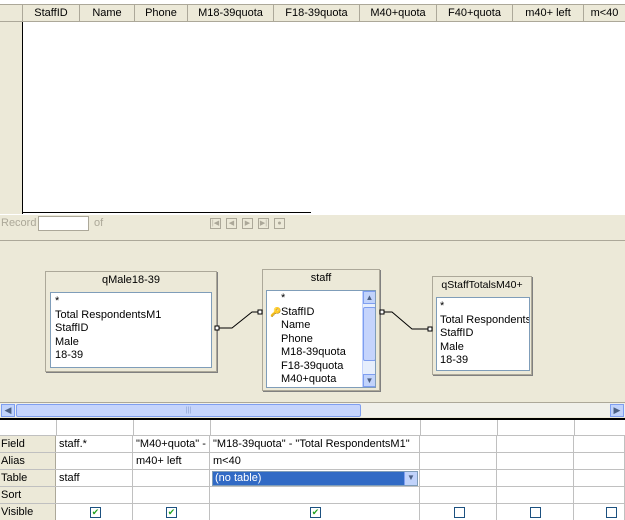 The height and width of the screenshot is (520, 625). Describe the element at coordinates (28, 444) in the screenshot. I see `row-label-field: Field` at that location.